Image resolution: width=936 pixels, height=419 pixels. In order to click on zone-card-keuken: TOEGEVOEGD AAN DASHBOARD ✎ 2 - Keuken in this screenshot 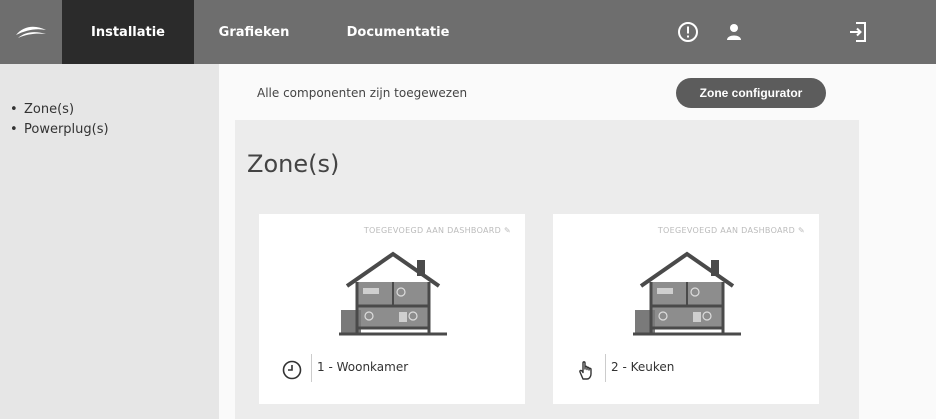, I will do `click(686, 309)`.